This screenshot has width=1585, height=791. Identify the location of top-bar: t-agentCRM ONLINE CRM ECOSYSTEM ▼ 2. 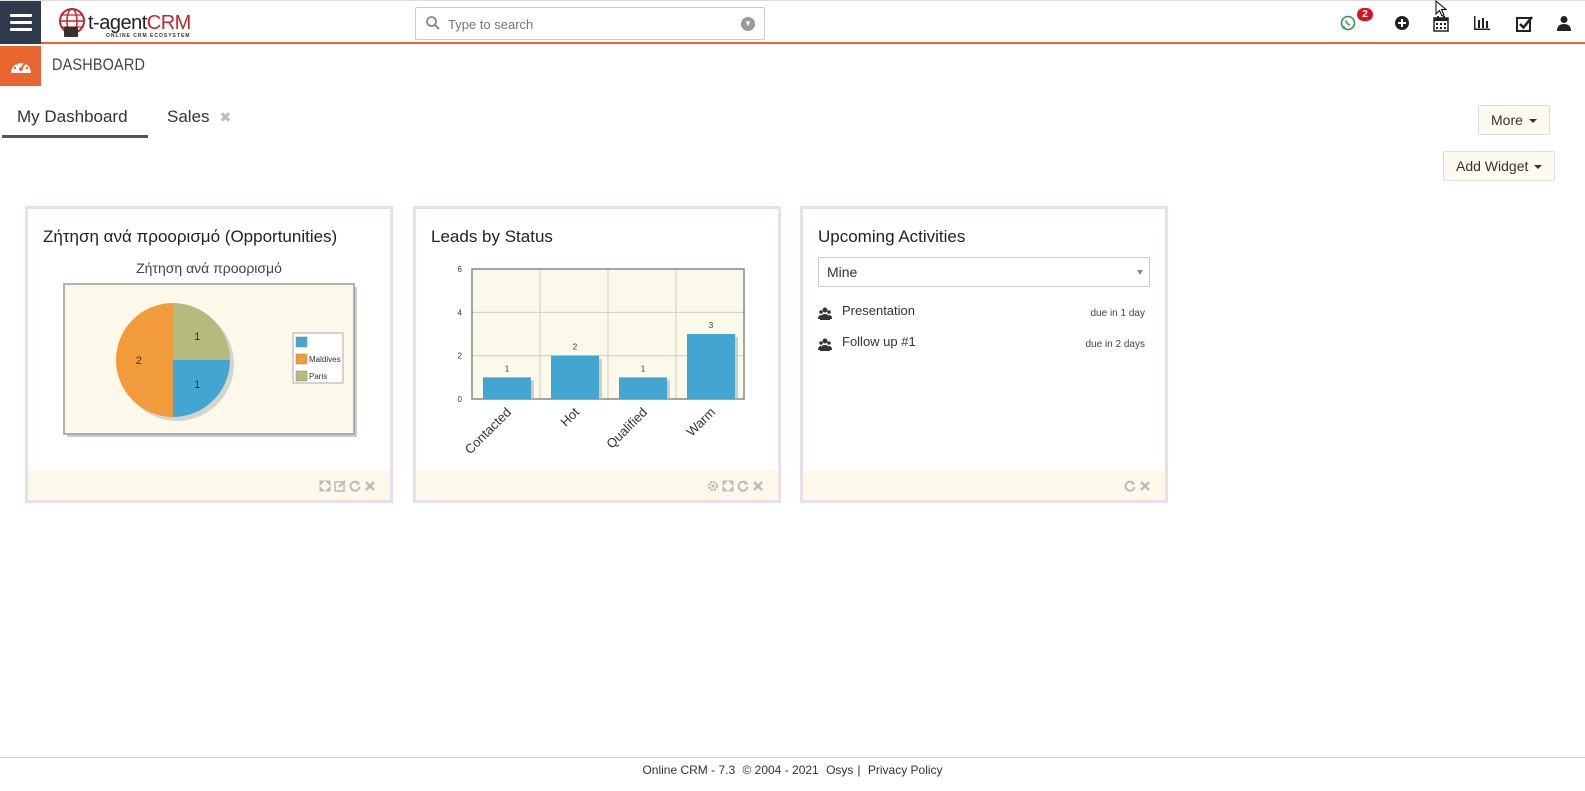
(792, 22).